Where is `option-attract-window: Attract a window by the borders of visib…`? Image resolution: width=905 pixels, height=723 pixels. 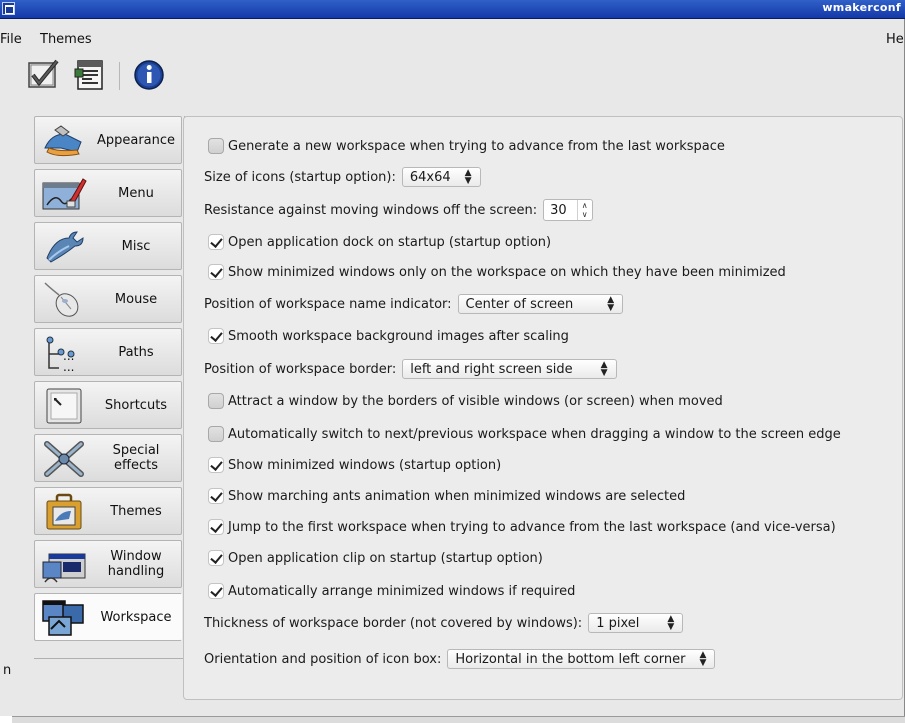 option-attract-window: Attract a window by the borders of visib… is located at coordinates (465, 401).